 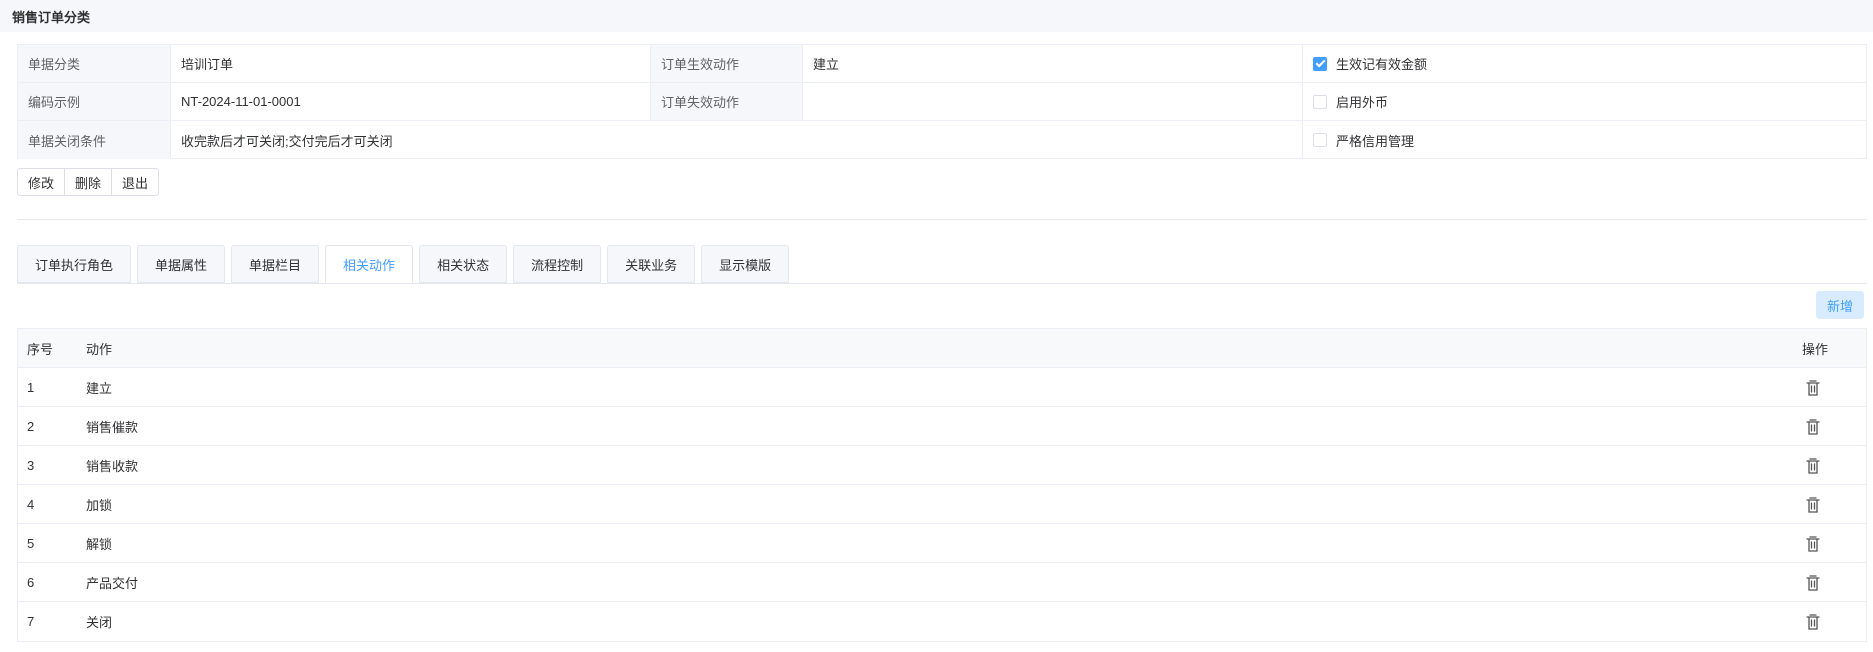 I want to click on info-row: 单据分类 培训订单 订单生效动作 建立 生效记有效金额, so click(x=942, y=64).